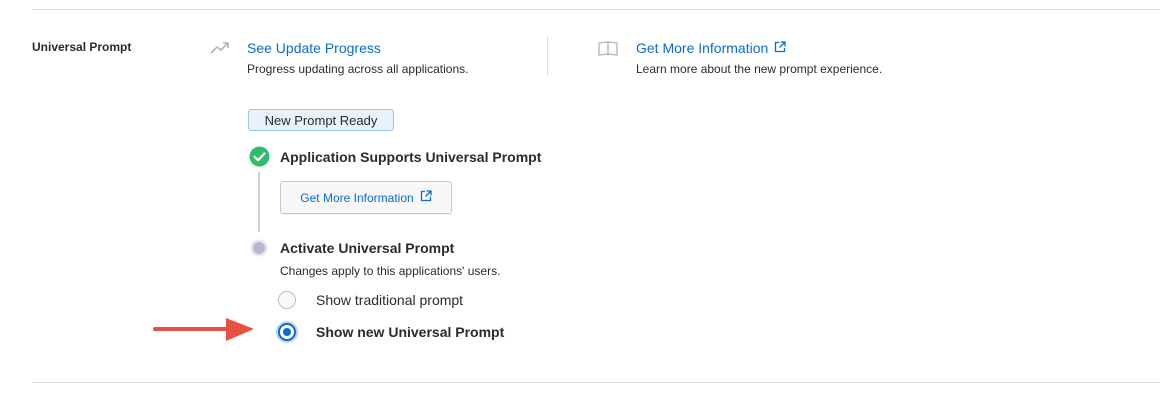  I want to click on get-more-information-button: Get More Information, so click(366, 197).